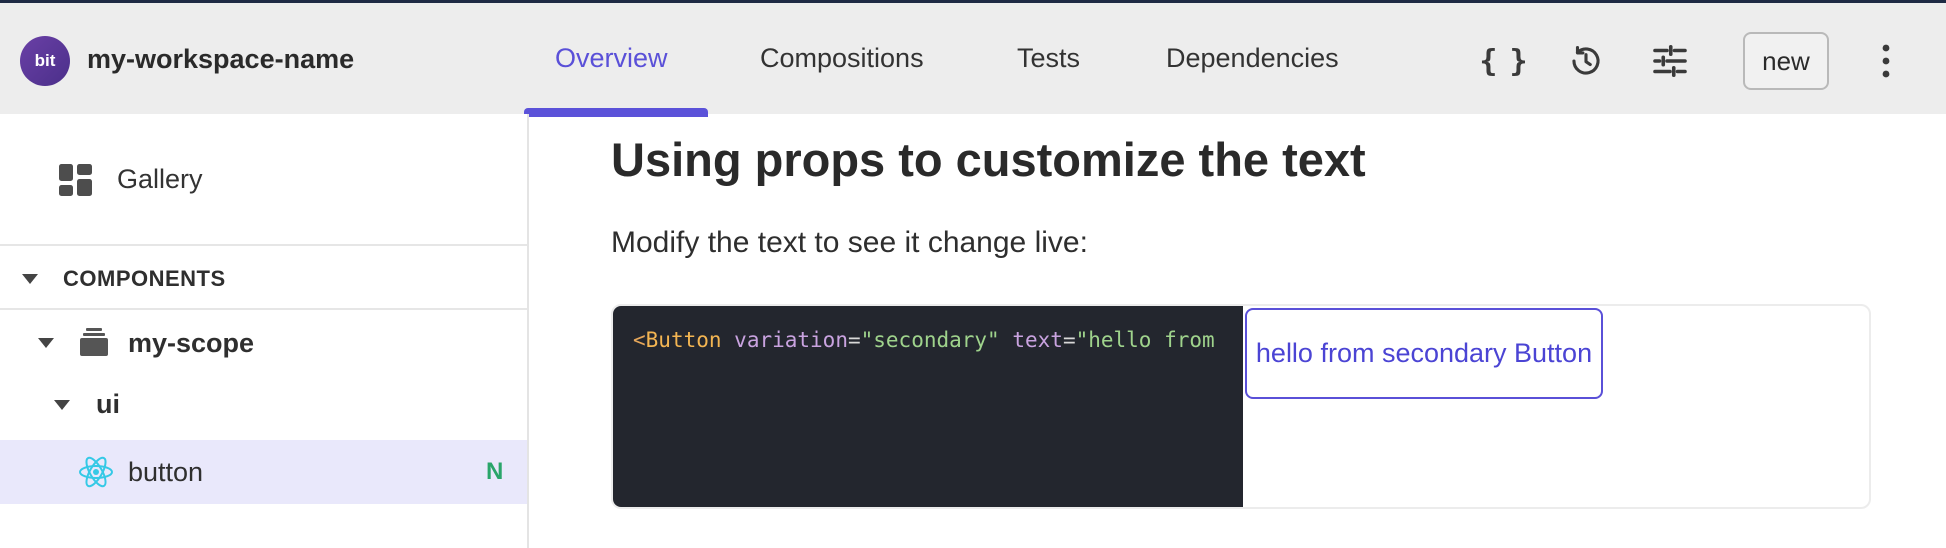 This screenshot has height=548, width=1946. Describe the element at coordinates (791, 340) in the screenshot. I see `code-attr-variation: variation` at that location.